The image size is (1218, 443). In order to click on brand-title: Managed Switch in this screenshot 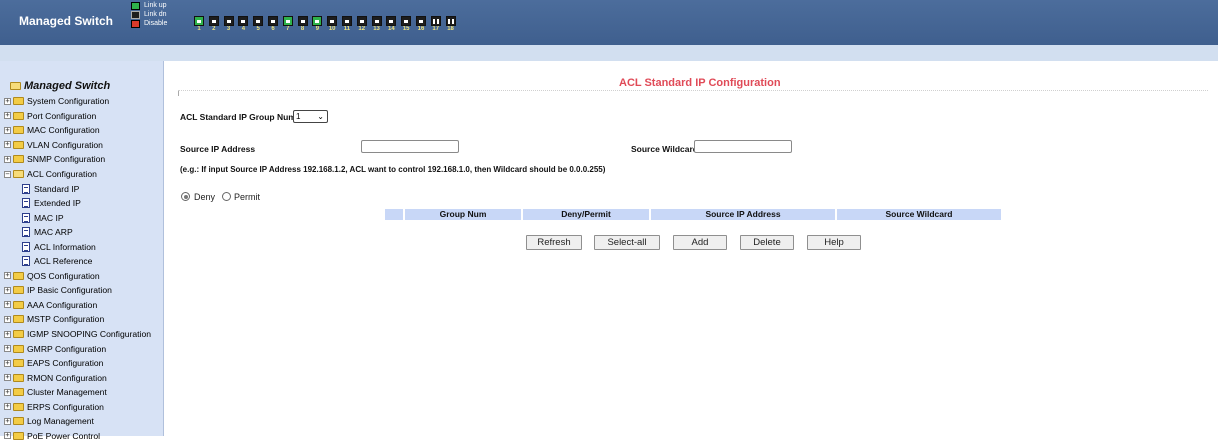, I will do `click(66, 21)`.